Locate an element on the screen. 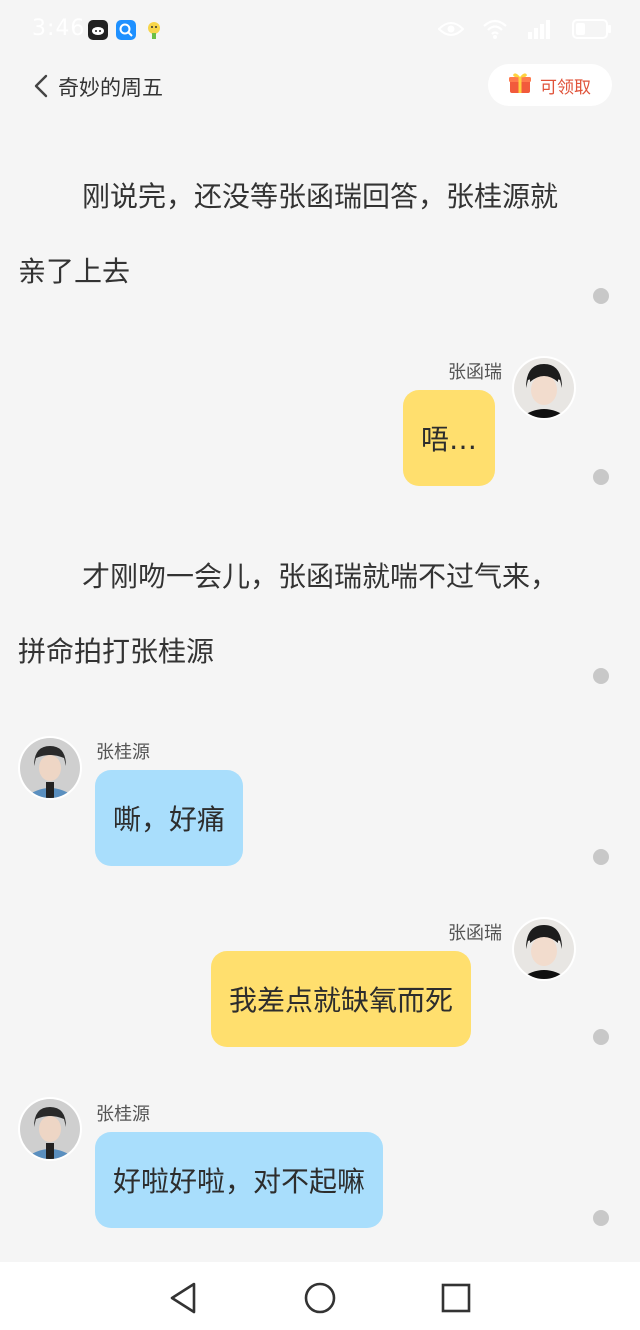  status-bar: 3:46 is located at coordinates (320, 30).